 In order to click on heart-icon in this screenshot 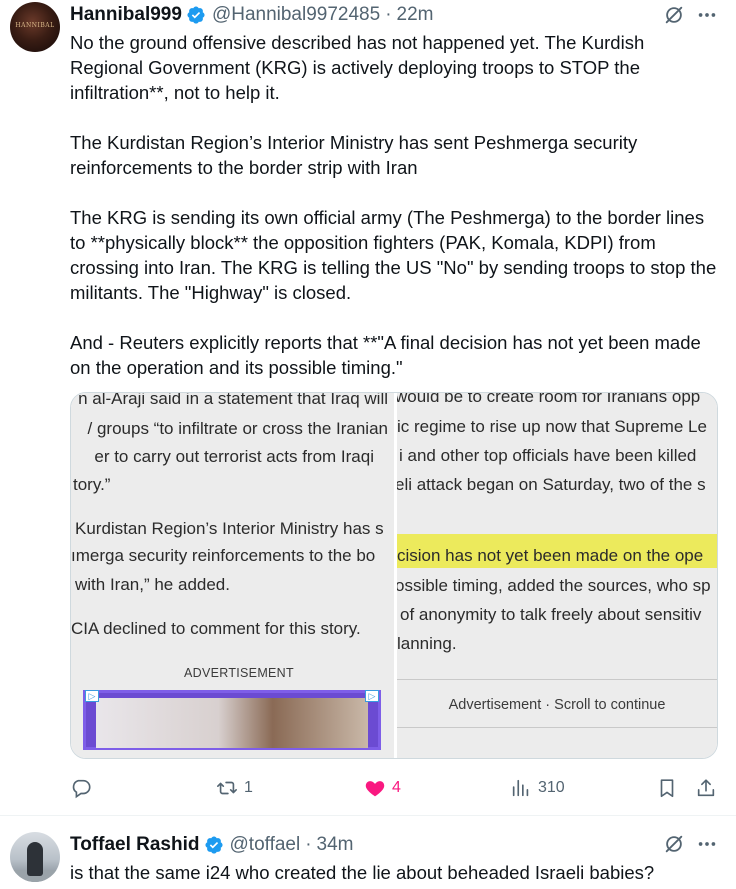, I will do `click(375, 789)`.